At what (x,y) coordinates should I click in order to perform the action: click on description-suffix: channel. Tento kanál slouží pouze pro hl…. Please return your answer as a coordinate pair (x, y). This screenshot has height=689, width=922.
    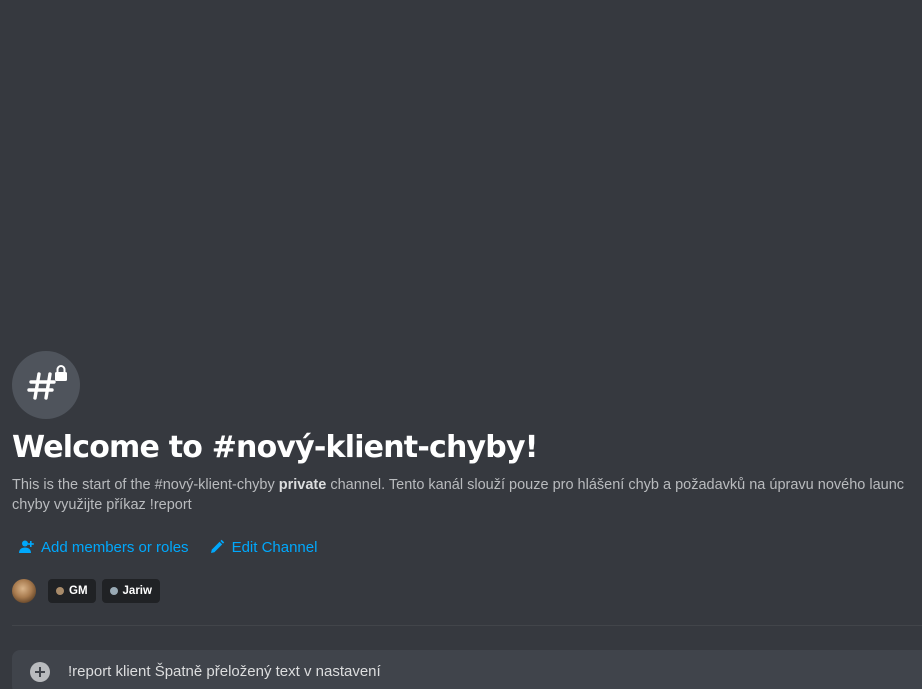
    Looking at the image, I should click on (615, 485).